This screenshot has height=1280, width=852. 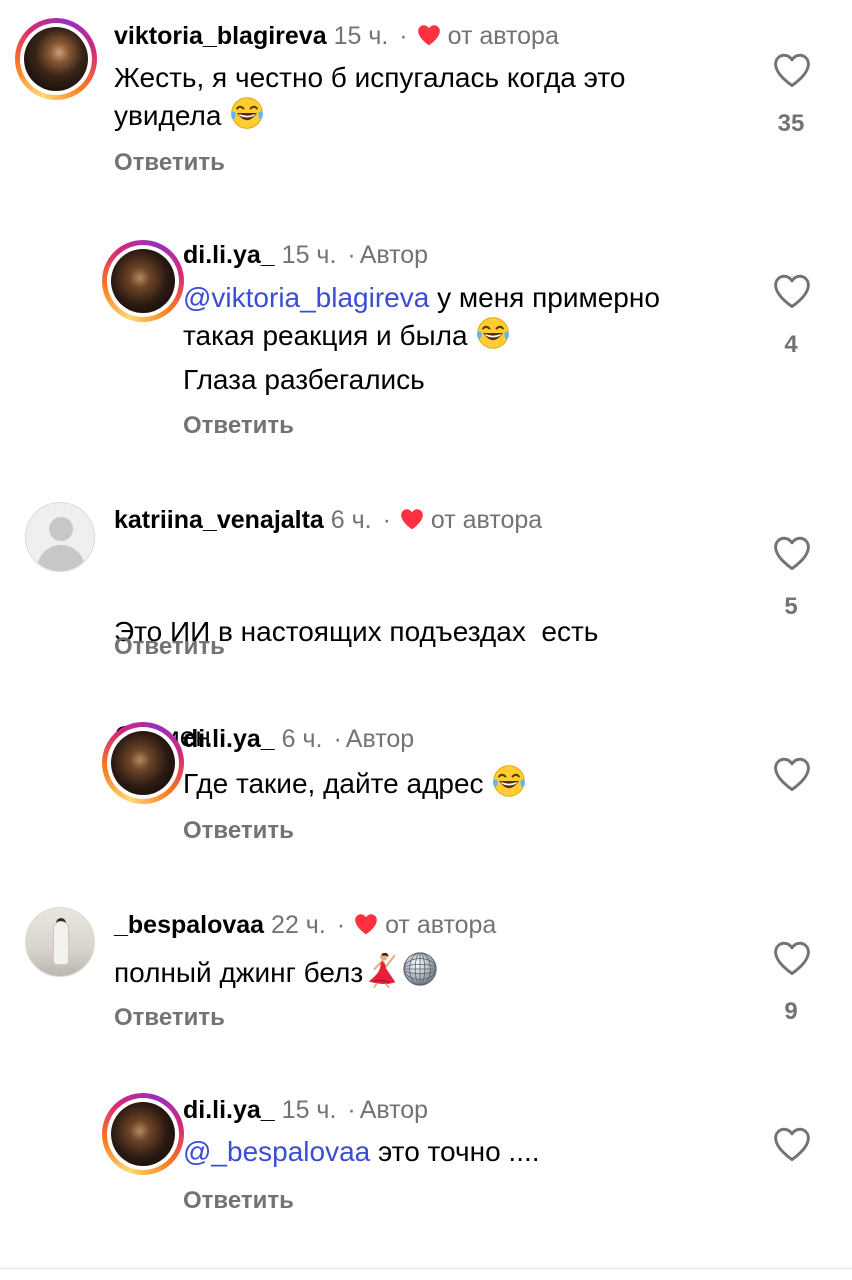 What do you see at coordinates (791, 124) in the screenshot?
I see `like-count: 35` at bounding box center [791, 124].